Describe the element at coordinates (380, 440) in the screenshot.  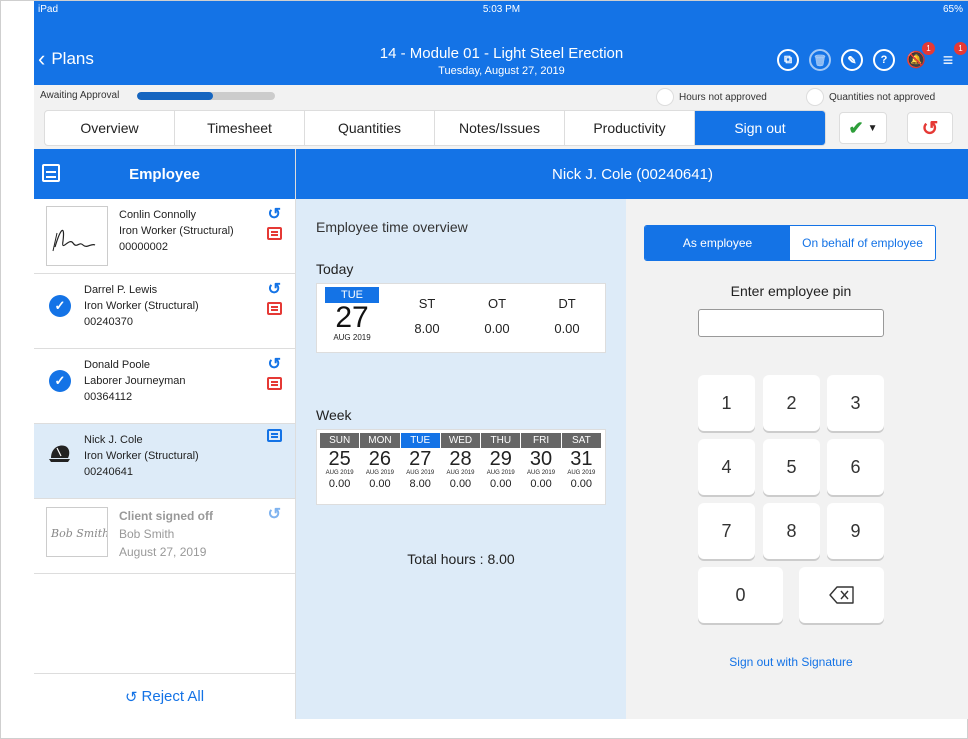
I see `week-day-dow: MON` at that location.